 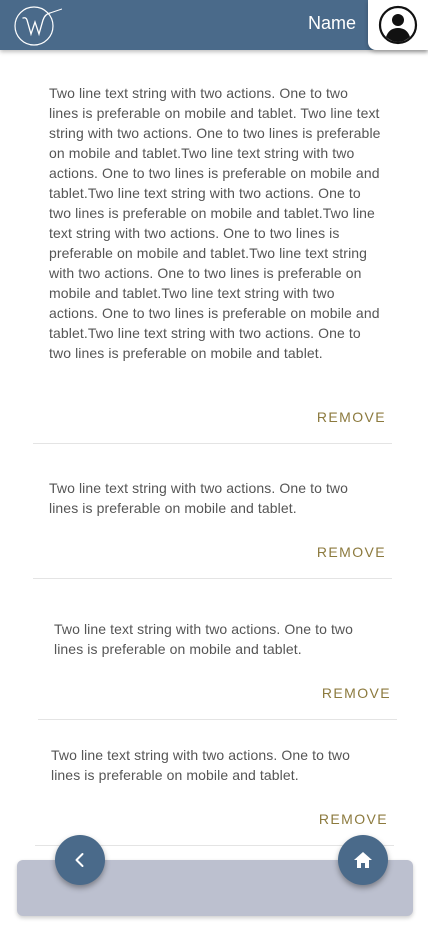 I want to click on chevron-left-icon, so click(x=79, y=860).